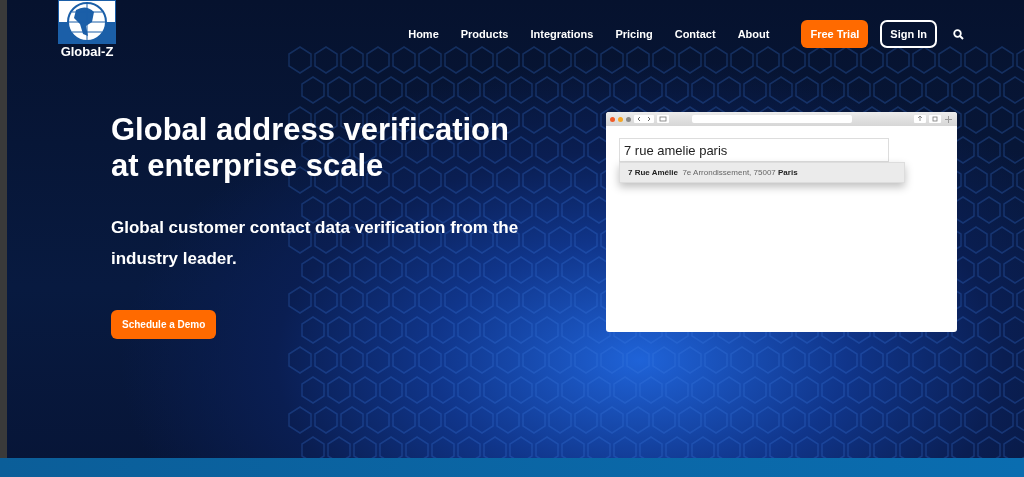 The image size is (1024, 477). Describe the element at coordinates (754, 150) in the screenshot. I see `address-input-field: 7 rue amelie paris` at that location.